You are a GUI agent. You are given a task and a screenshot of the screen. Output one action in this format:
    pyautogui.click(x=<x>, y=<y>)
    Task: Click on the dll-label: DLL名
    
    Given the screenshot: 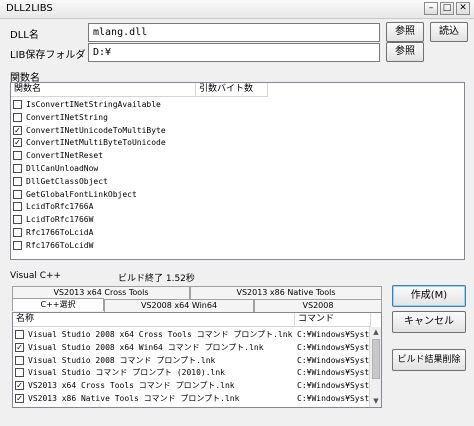 What is the action you would take?
    pyautogui.click(x=24, y=35)
    